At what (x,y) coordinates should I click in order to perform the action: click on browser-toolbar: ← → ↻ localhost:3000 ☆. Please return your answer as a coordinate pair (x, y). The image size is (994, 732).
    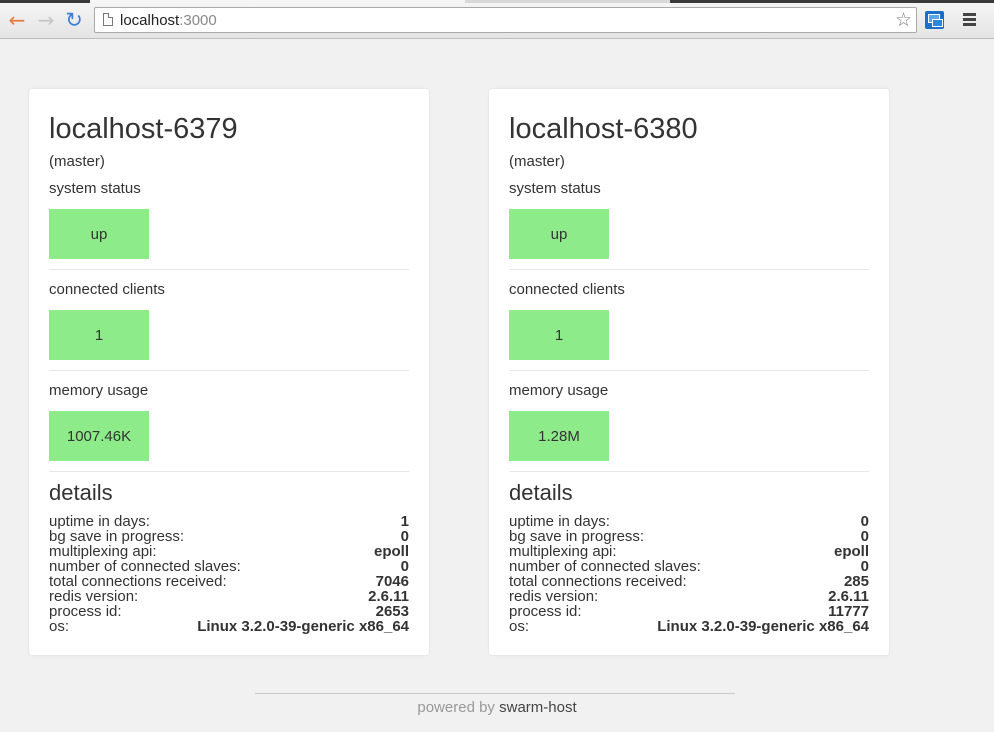
    Looking at the image, I should click on (497, 19).